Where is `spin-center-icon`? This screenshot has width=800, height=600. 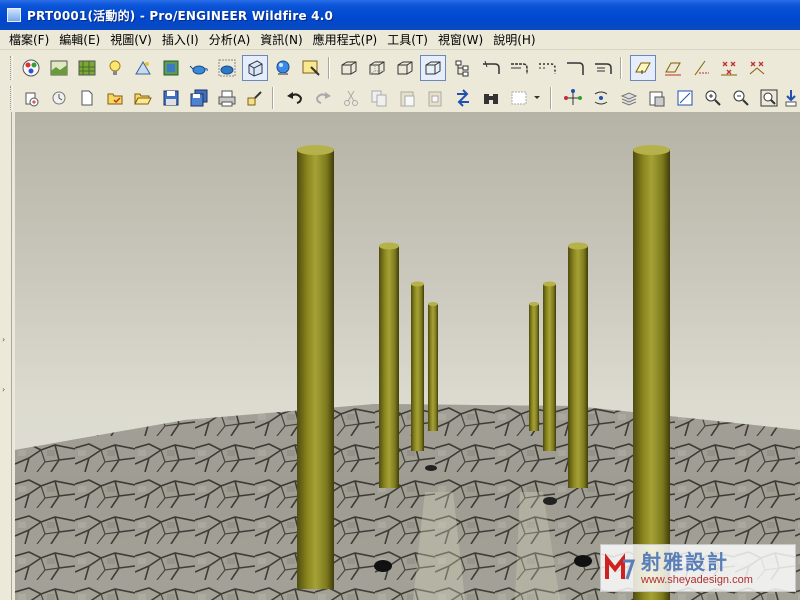
spin-center-icon is located at coordinates (575, 68).